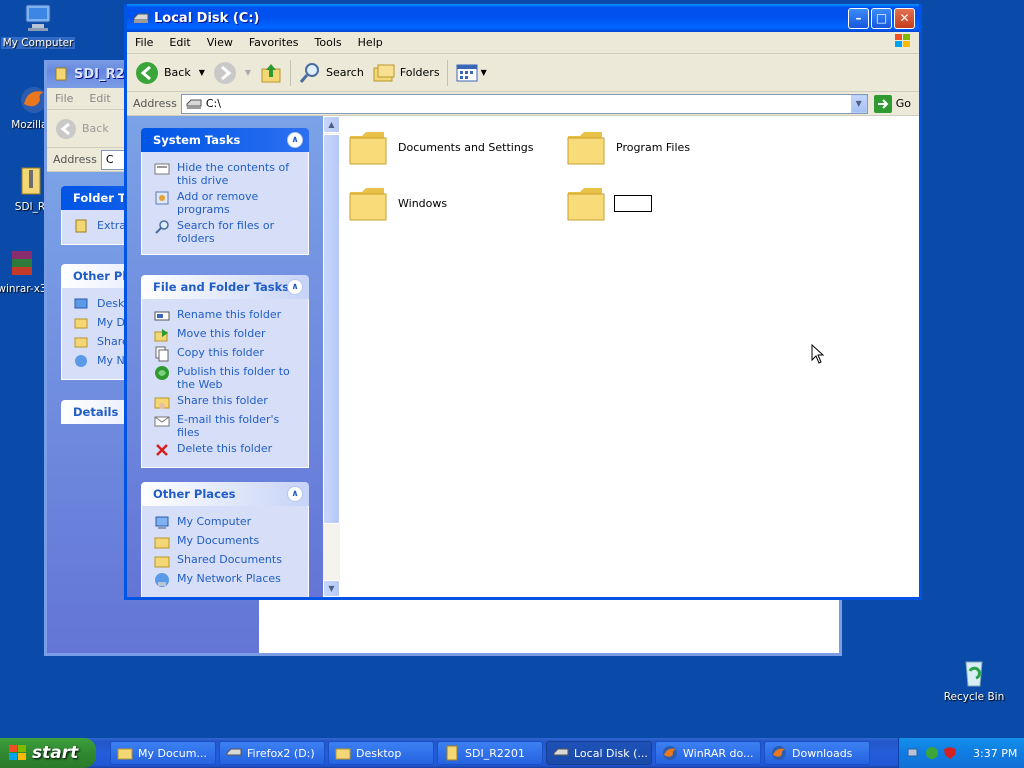 The image size is (1024, 768). Describe the element at coordinates (227, 232) in the screenshot. I see `task-search-files: Search for files or folders` at that location.